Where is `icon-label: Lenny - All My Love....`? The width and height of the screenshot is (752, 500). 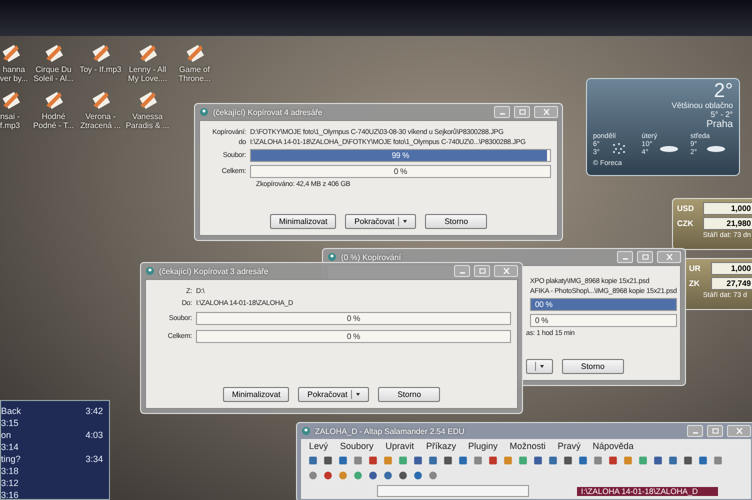 icon-label: Lenny - All My Love.... is located at coordinates (148, 74).